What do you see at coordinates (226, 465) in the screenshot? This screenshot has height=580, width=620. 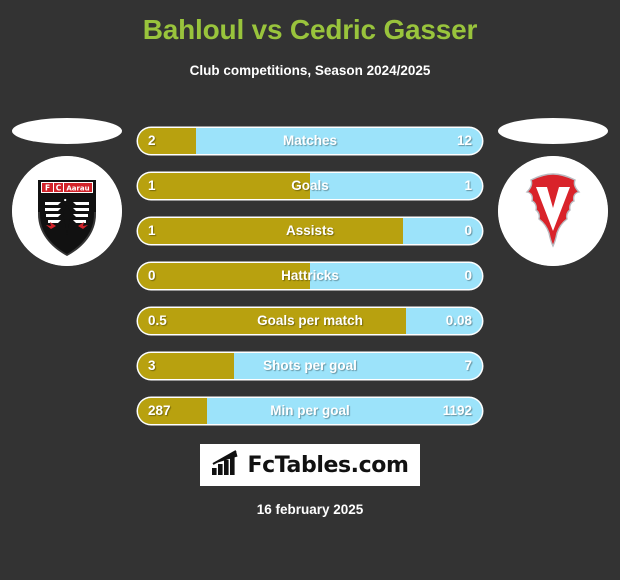 I see `bar-chart-icon` at bounding box center [226, 465].